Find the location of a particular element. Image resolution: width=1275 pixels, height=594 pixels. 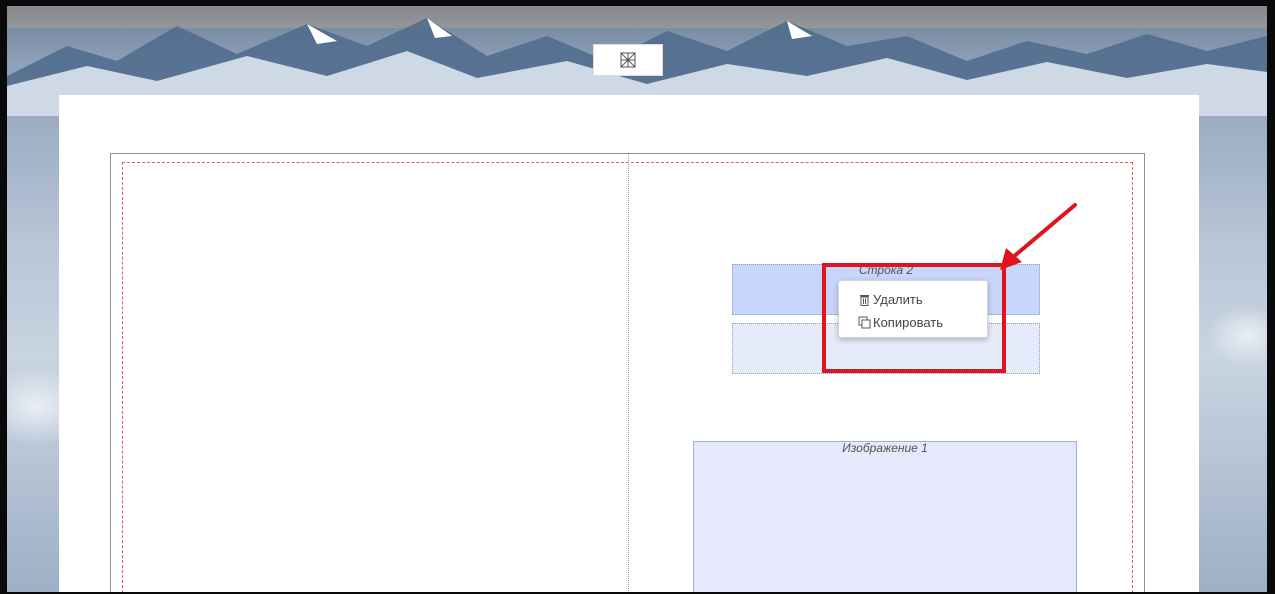

broken-image-icon is located at coordinates (628, 60).